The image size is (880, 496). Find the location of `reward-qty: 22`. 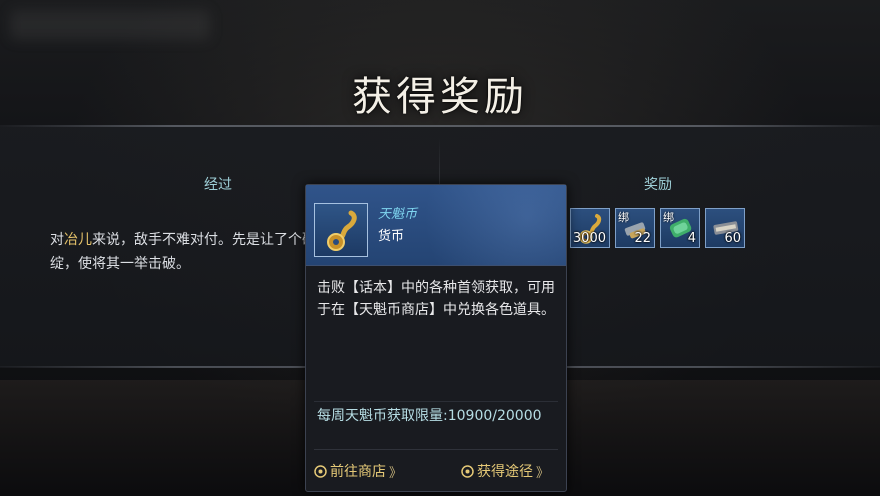

reward-qty: 22 is located at coordinates (642, 238).